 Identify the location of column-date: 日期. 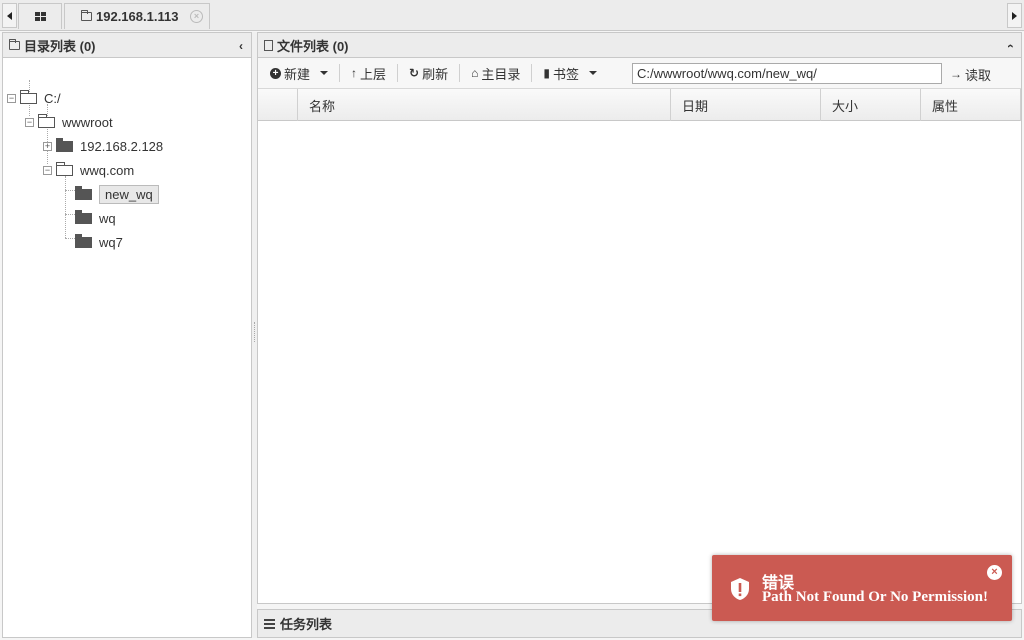
(746, 105).